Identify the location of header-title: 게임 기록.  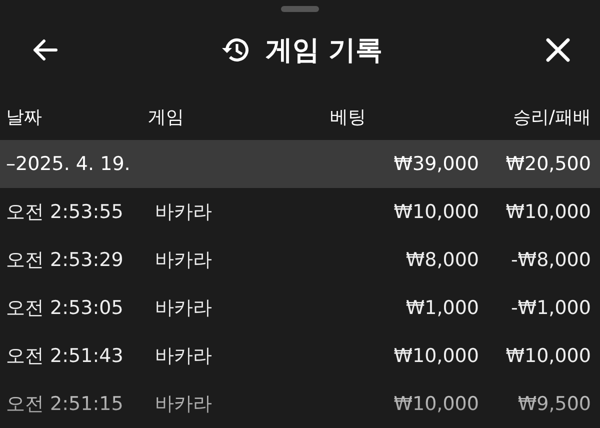
(324, 51).